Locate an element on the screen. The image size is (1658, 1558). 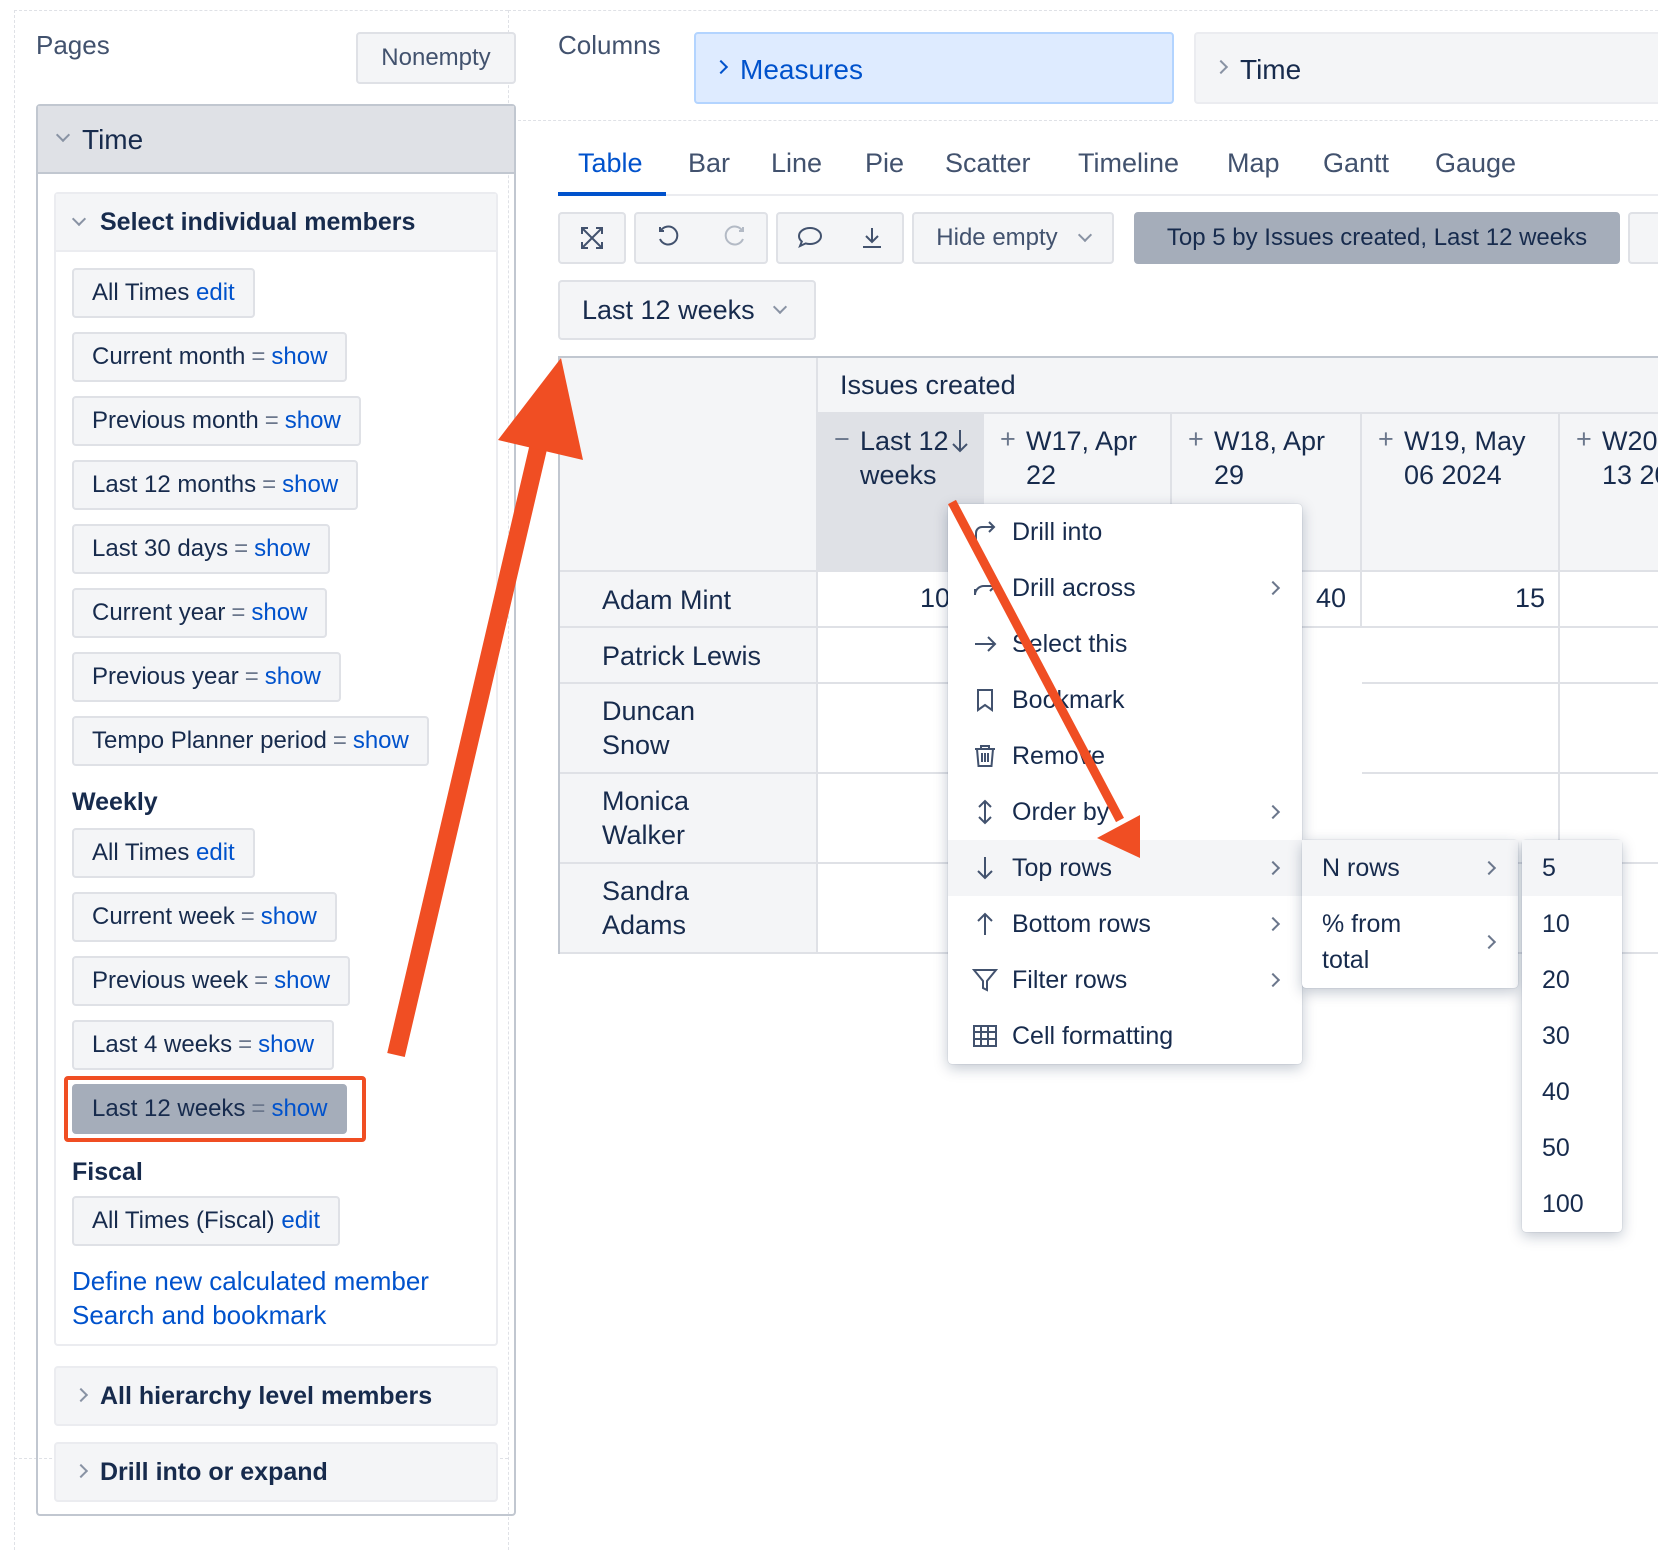
member-weekly-all-times: All Times edit is located at coordinates (163, 853).